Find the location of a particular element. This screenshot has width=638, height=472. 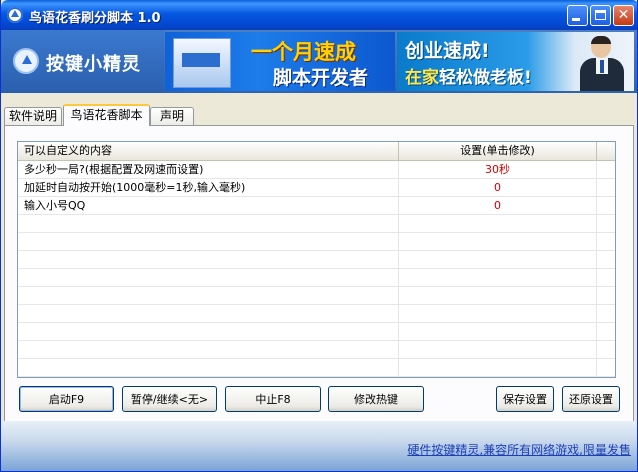

row-label: 加延时自动按开始(1000毫秒=1秒,输入毫秒) is located at coordinates (208, 187).